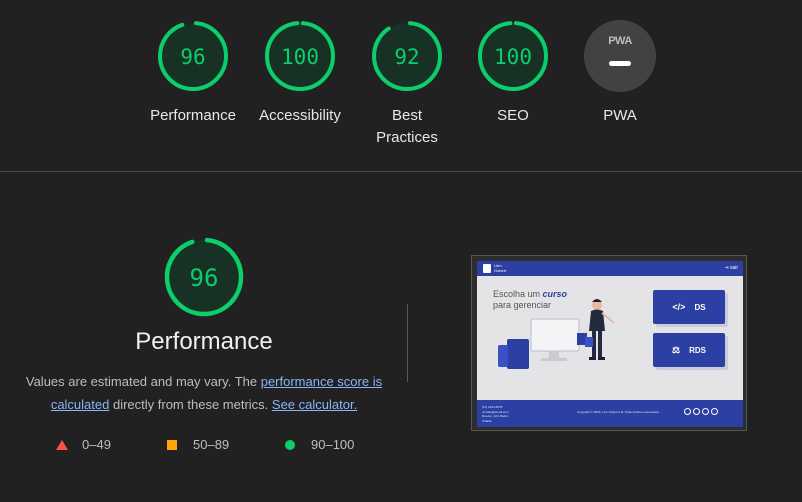 Image resolution: width=802 pixels, height=502 pixels. I want to click on scales-icon: ⚖, so click(676, 349).